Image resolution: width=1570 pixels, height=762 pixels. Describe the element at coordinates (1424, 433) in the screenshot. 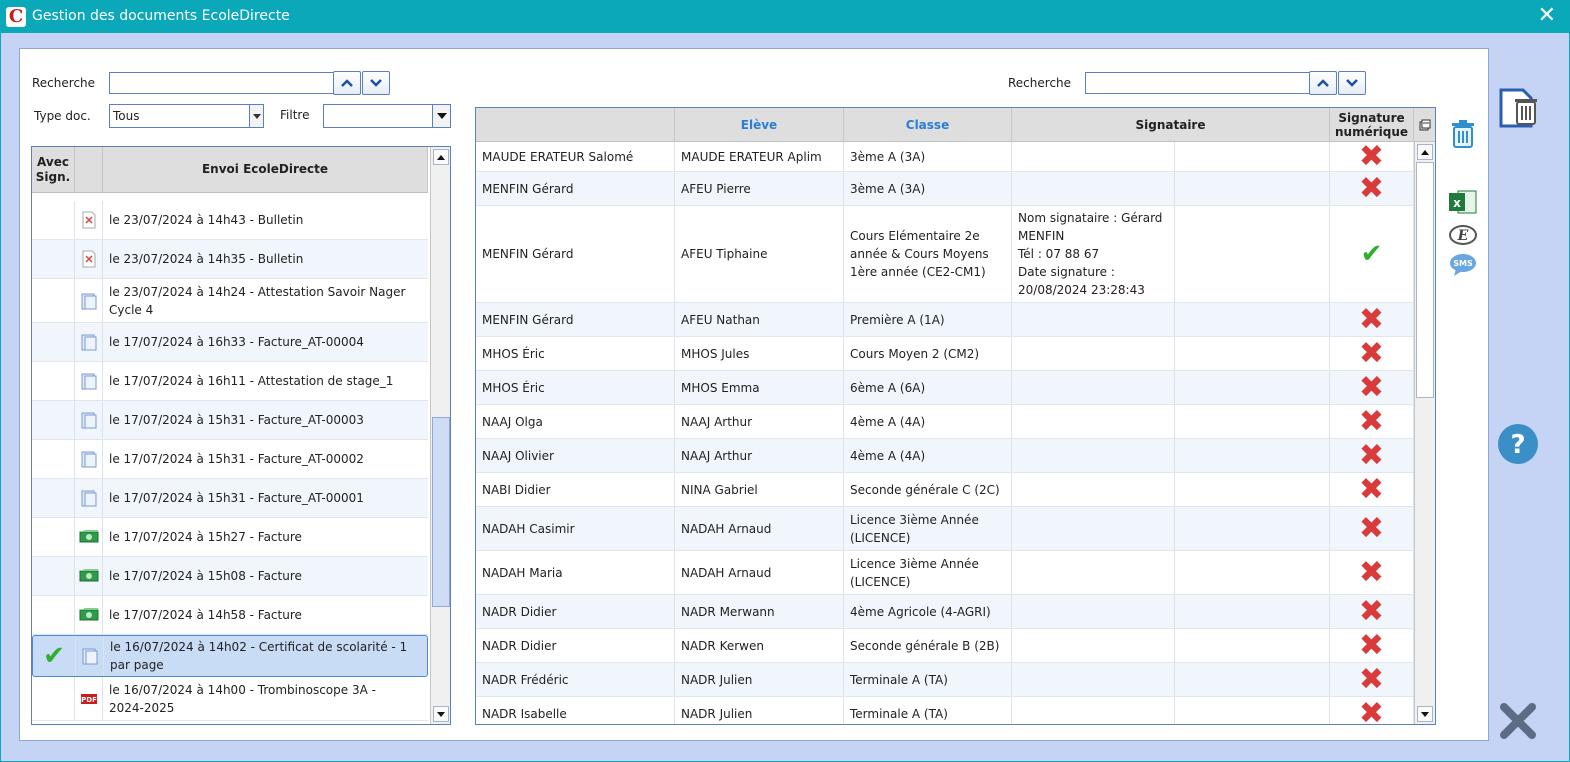

I see `recipients-scrollbar` at that location.